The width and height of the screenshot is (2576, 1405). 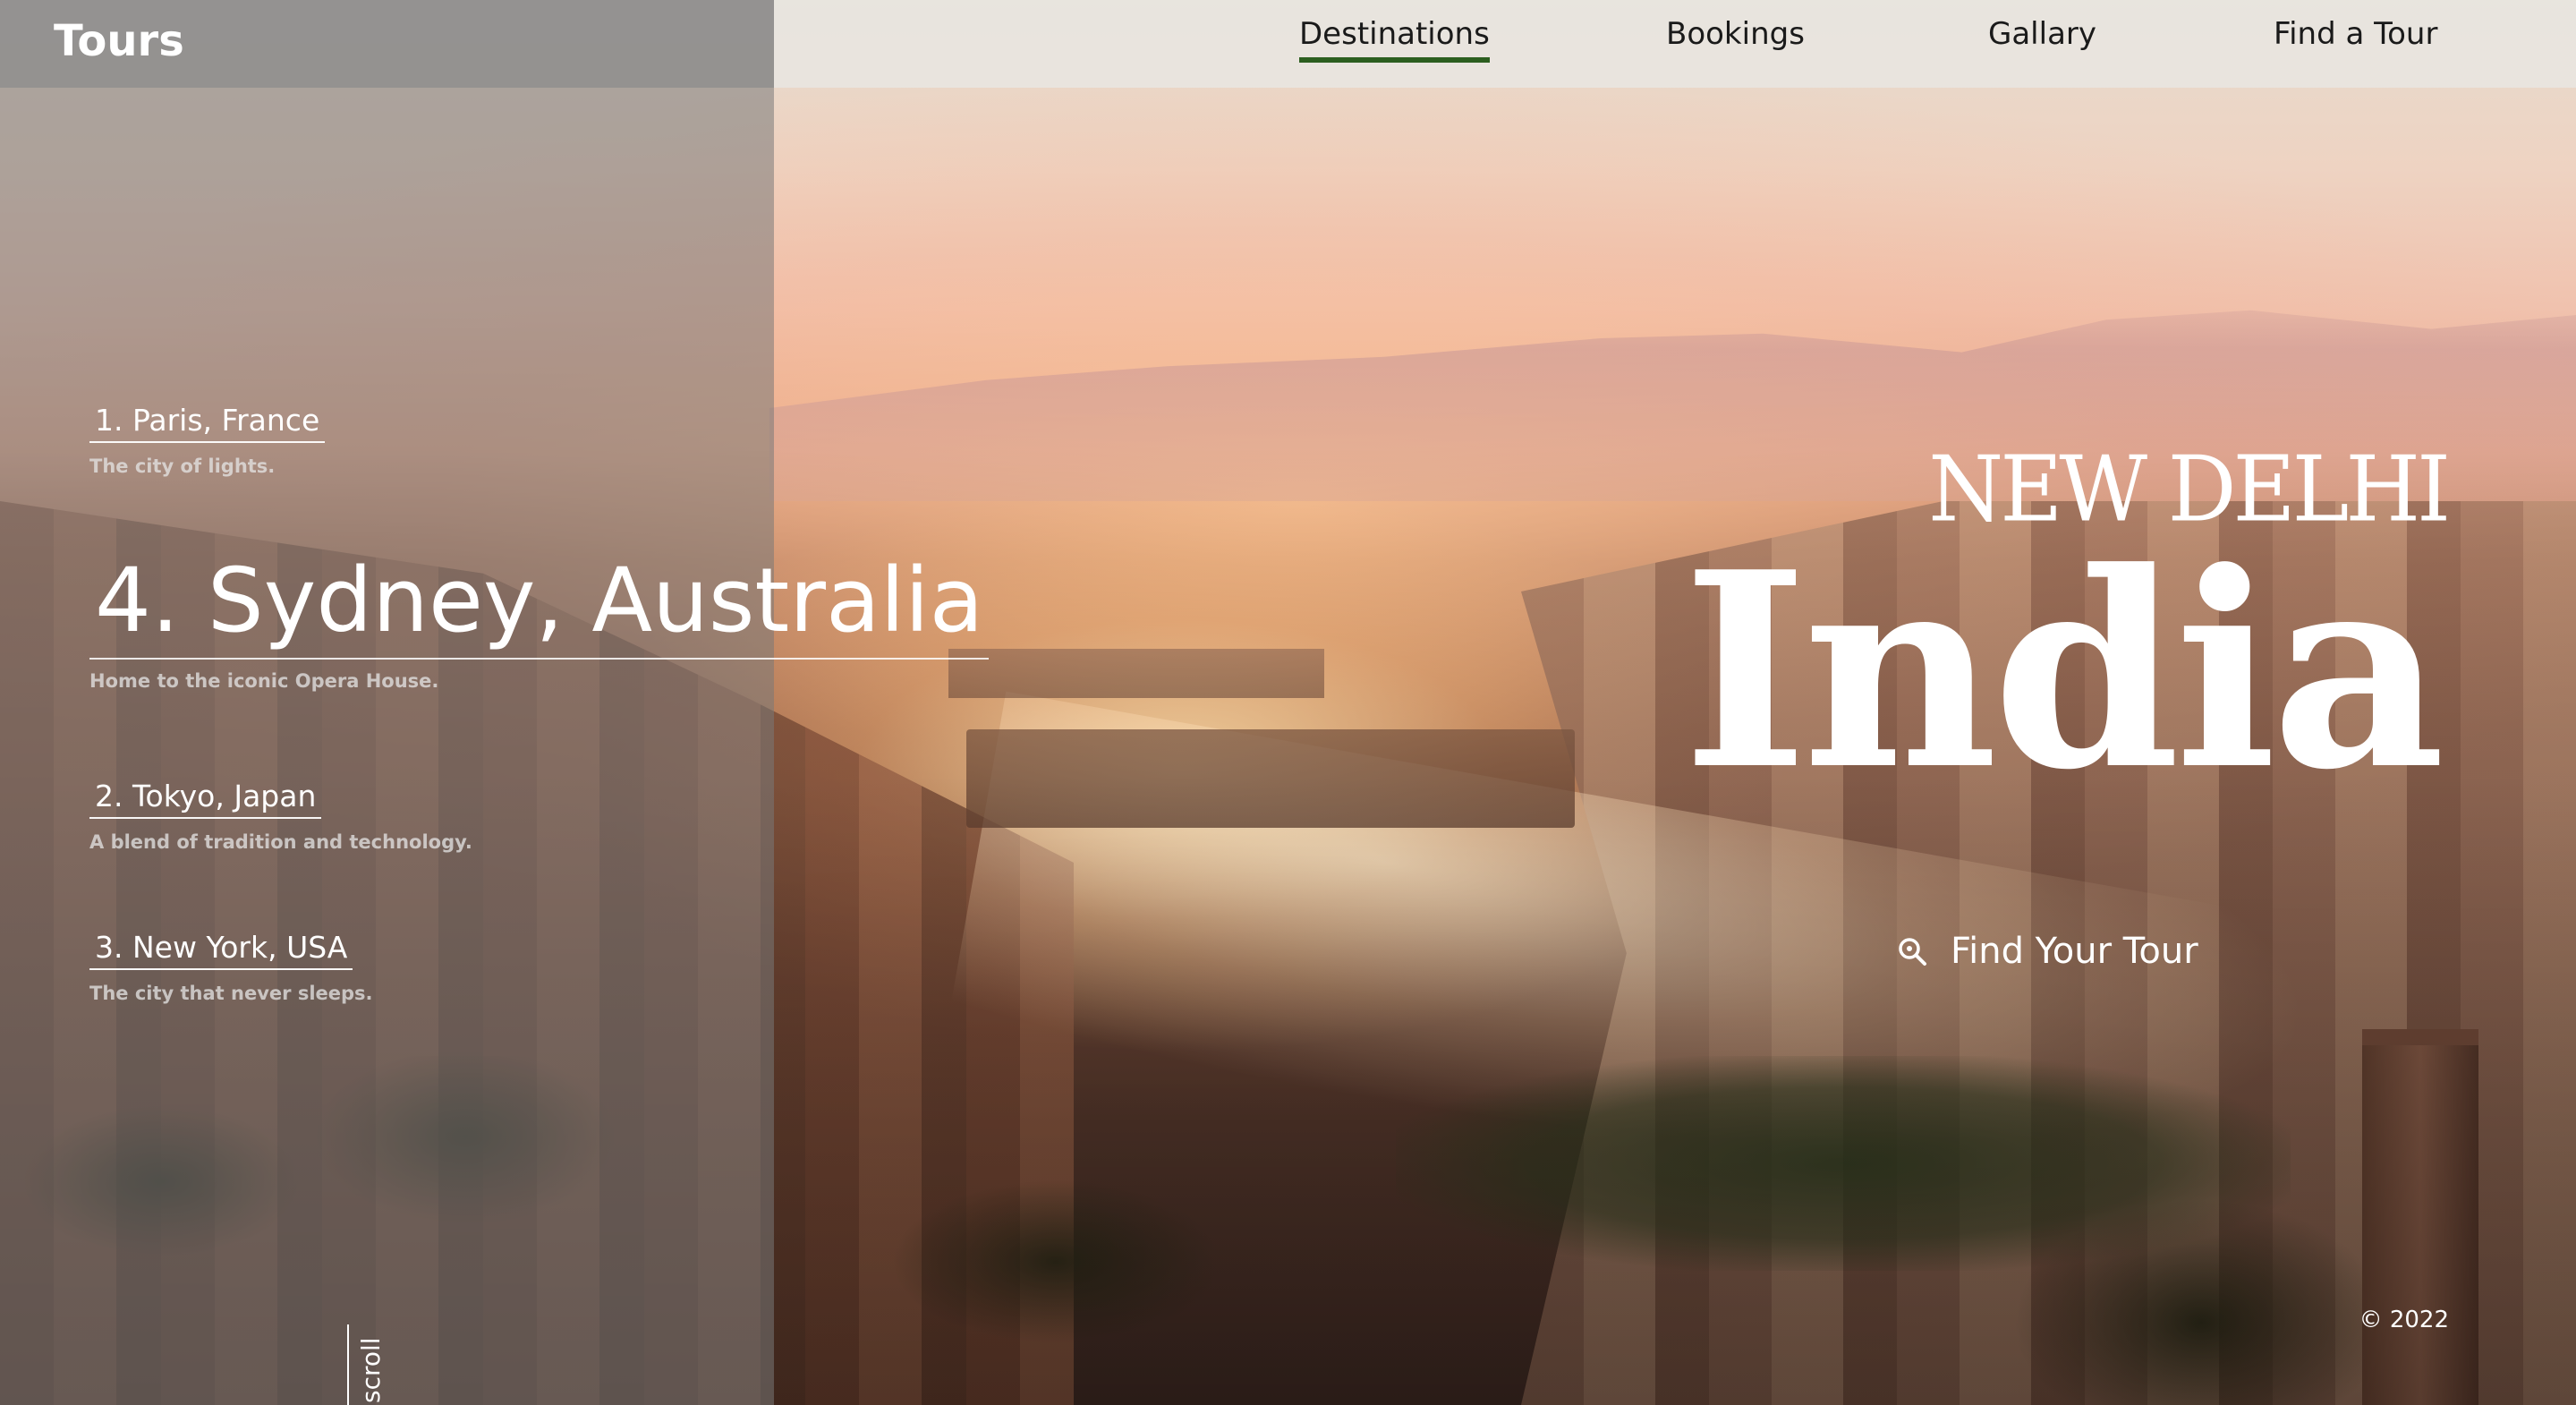 What do you see at coordinates (182, 466) in the screenshot?
I see `destination-description: The city of lights.` at bounding box center [182, 466].